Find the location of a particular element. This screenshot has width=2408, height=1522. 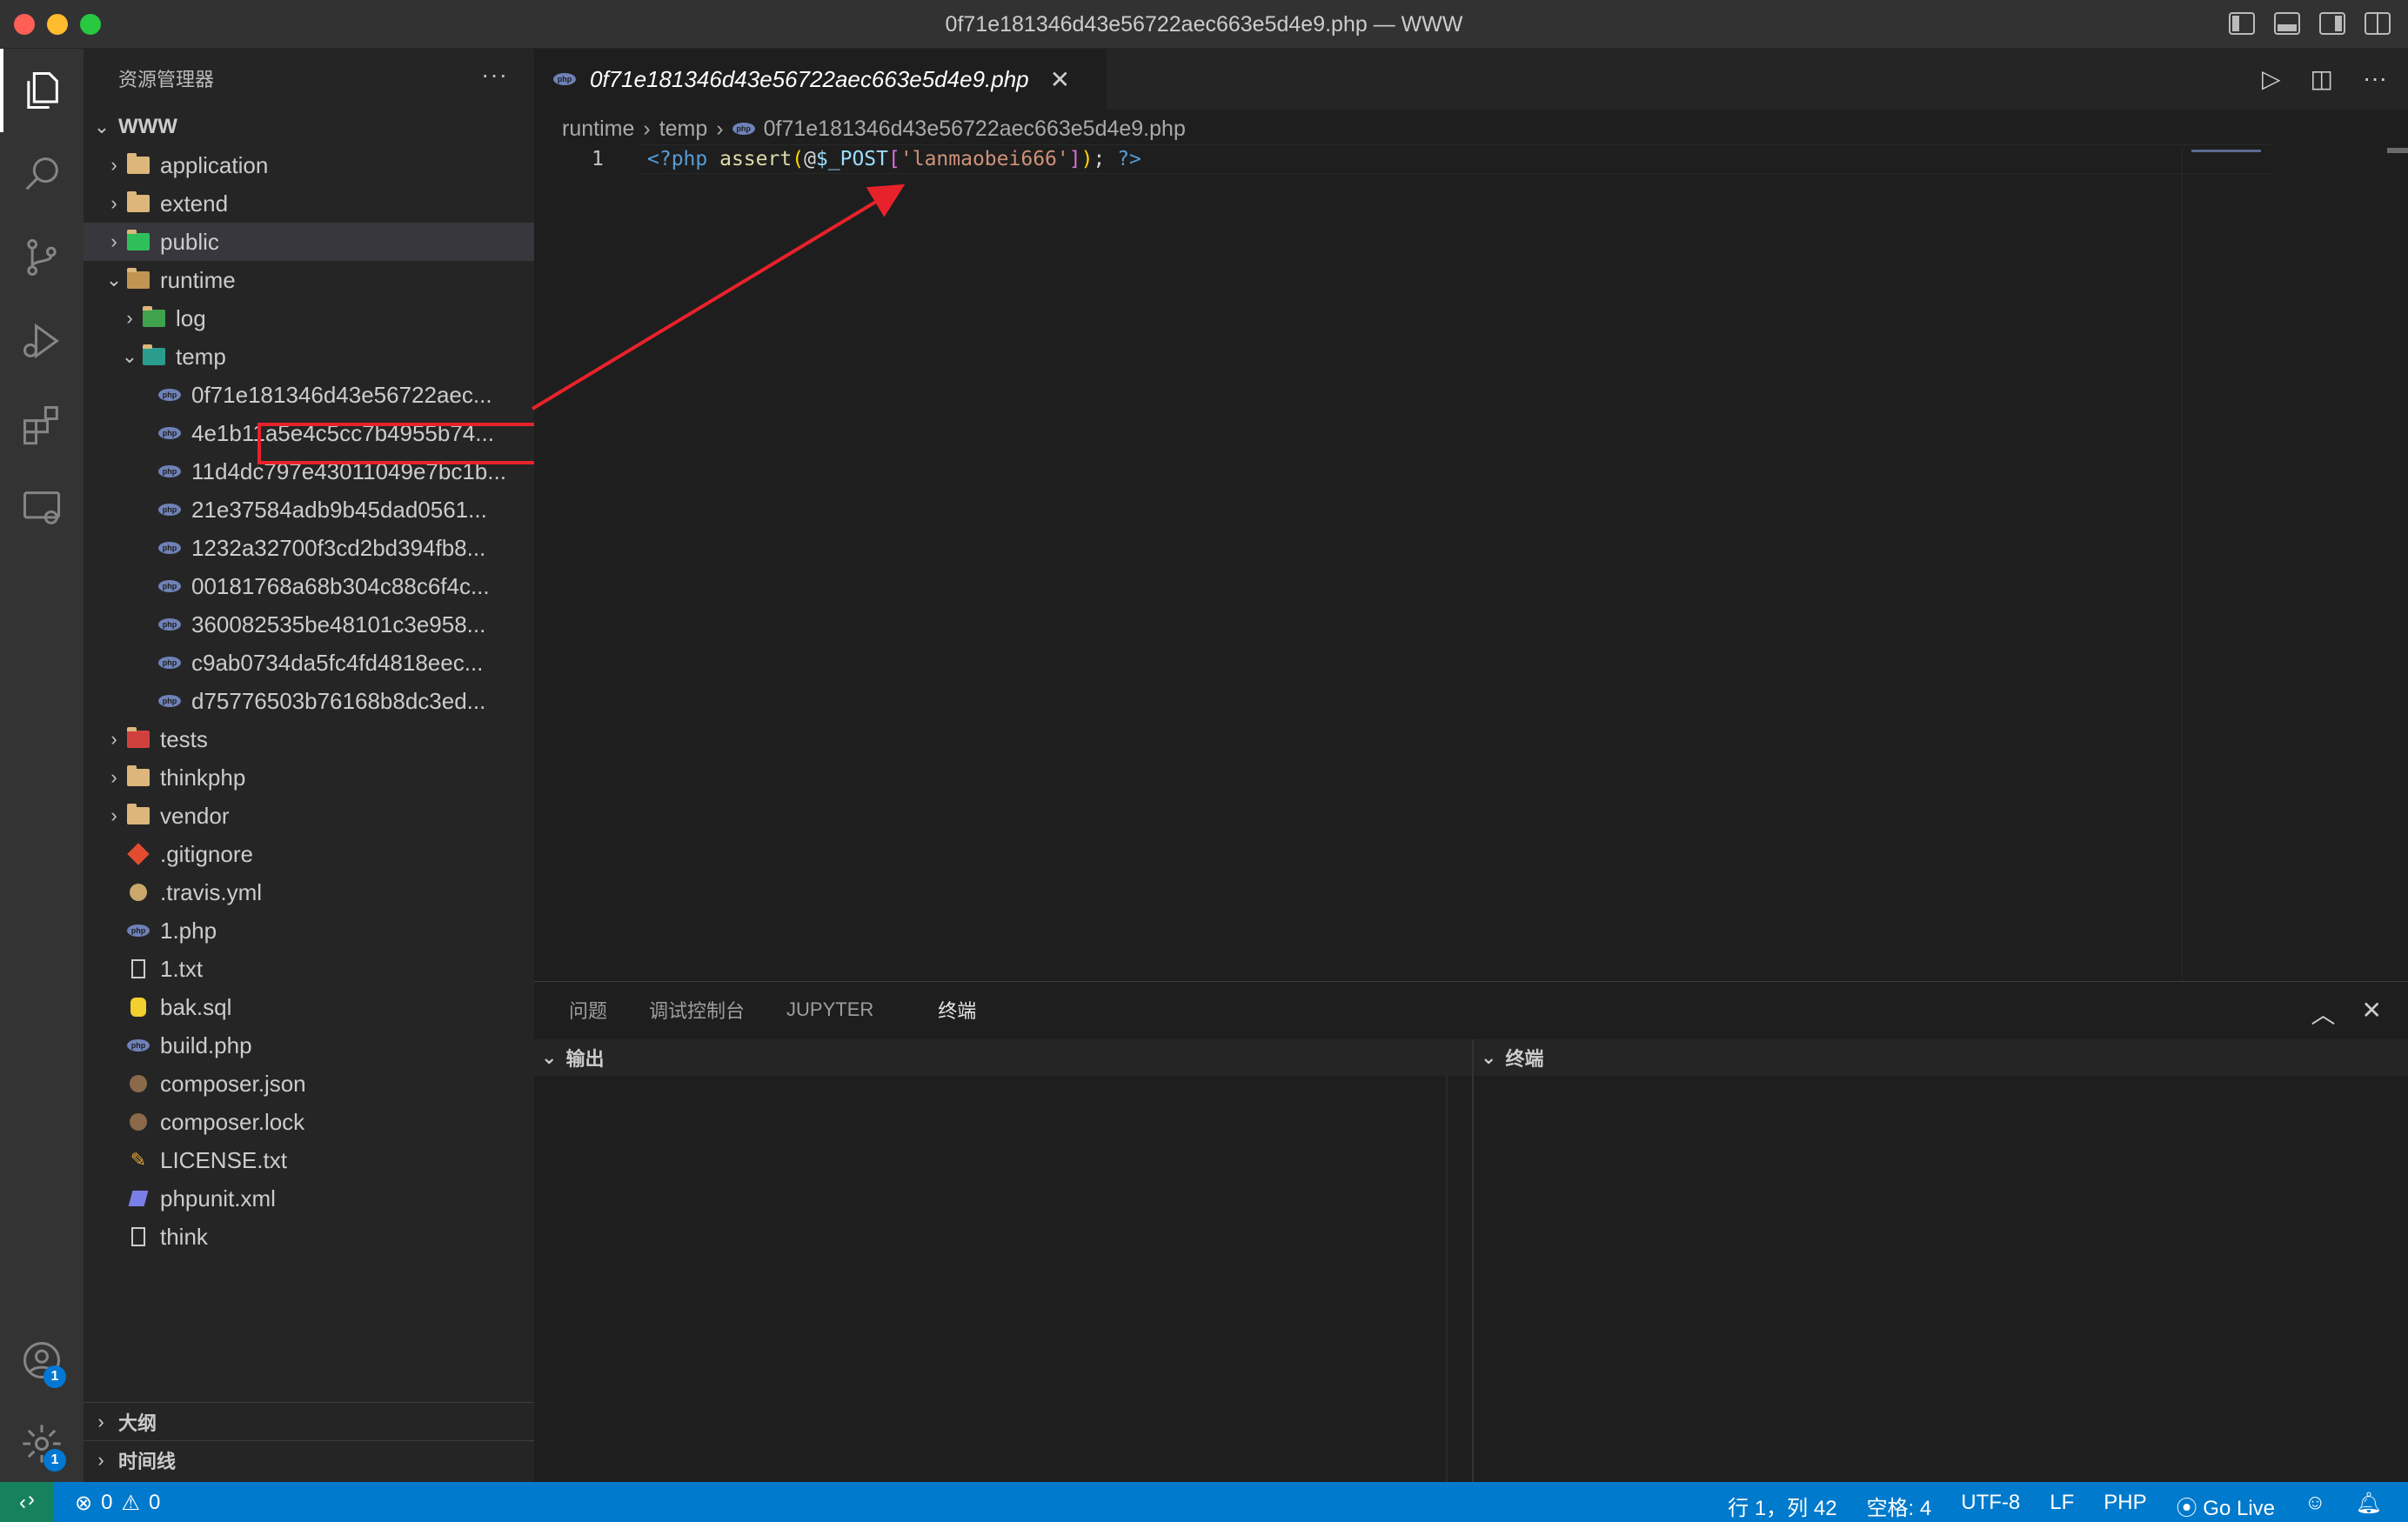

tab-problems: 问题 is located at coordinates (588, 1010).